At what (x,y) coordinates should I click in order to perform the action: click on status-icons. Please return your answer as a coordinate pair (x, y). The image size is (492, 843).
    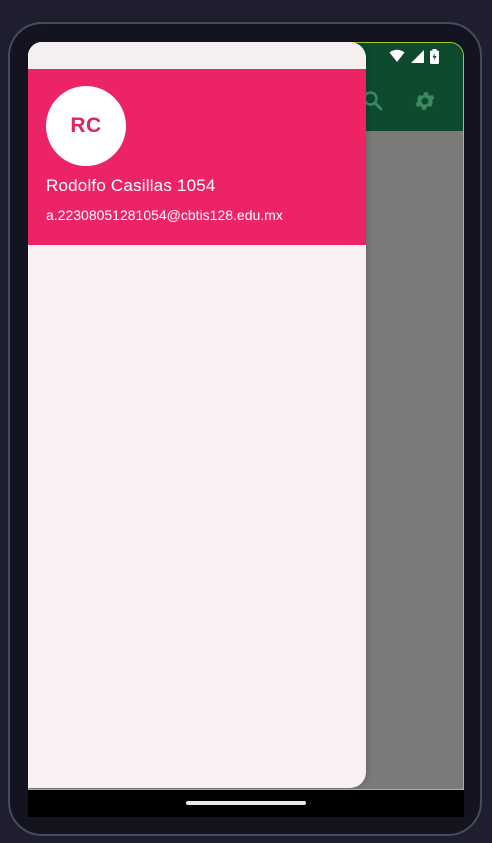
    Looking at the image, I should click on (414, 56).